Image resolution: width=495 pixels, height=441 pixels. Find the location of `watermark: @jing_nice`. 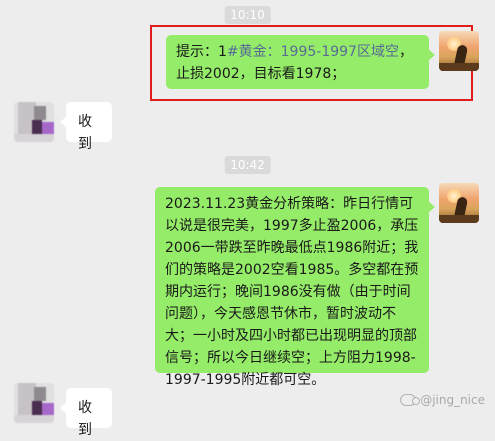

watermark: @jing_nice is located at coordinates (442, 400).